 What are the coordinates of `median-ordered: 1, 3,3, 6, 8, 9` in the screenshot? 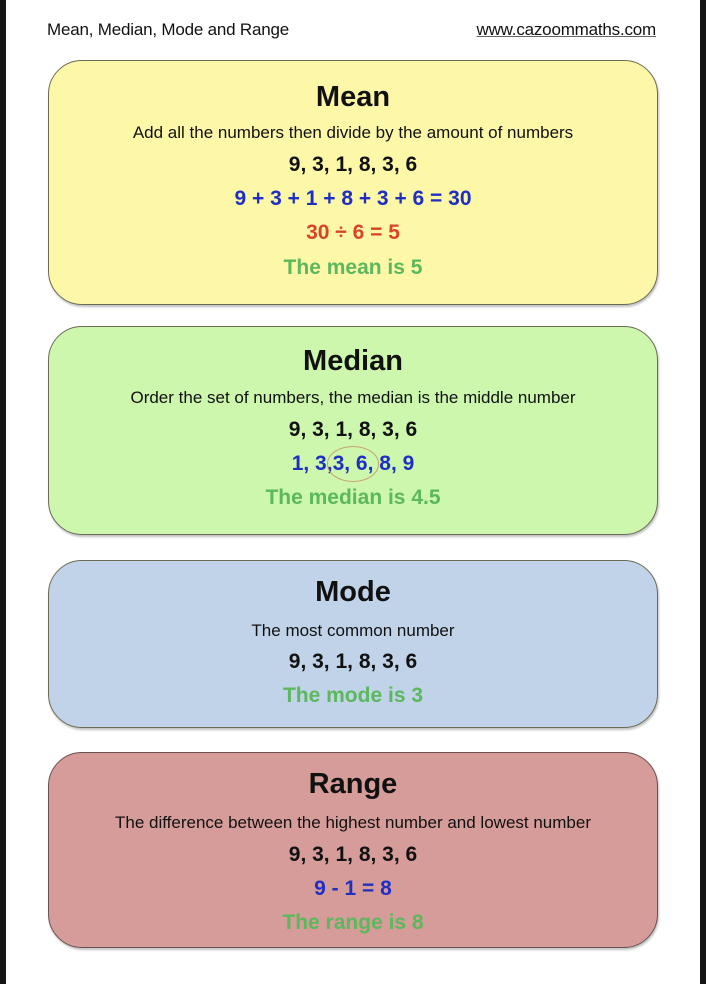 It's located at (353, 464).